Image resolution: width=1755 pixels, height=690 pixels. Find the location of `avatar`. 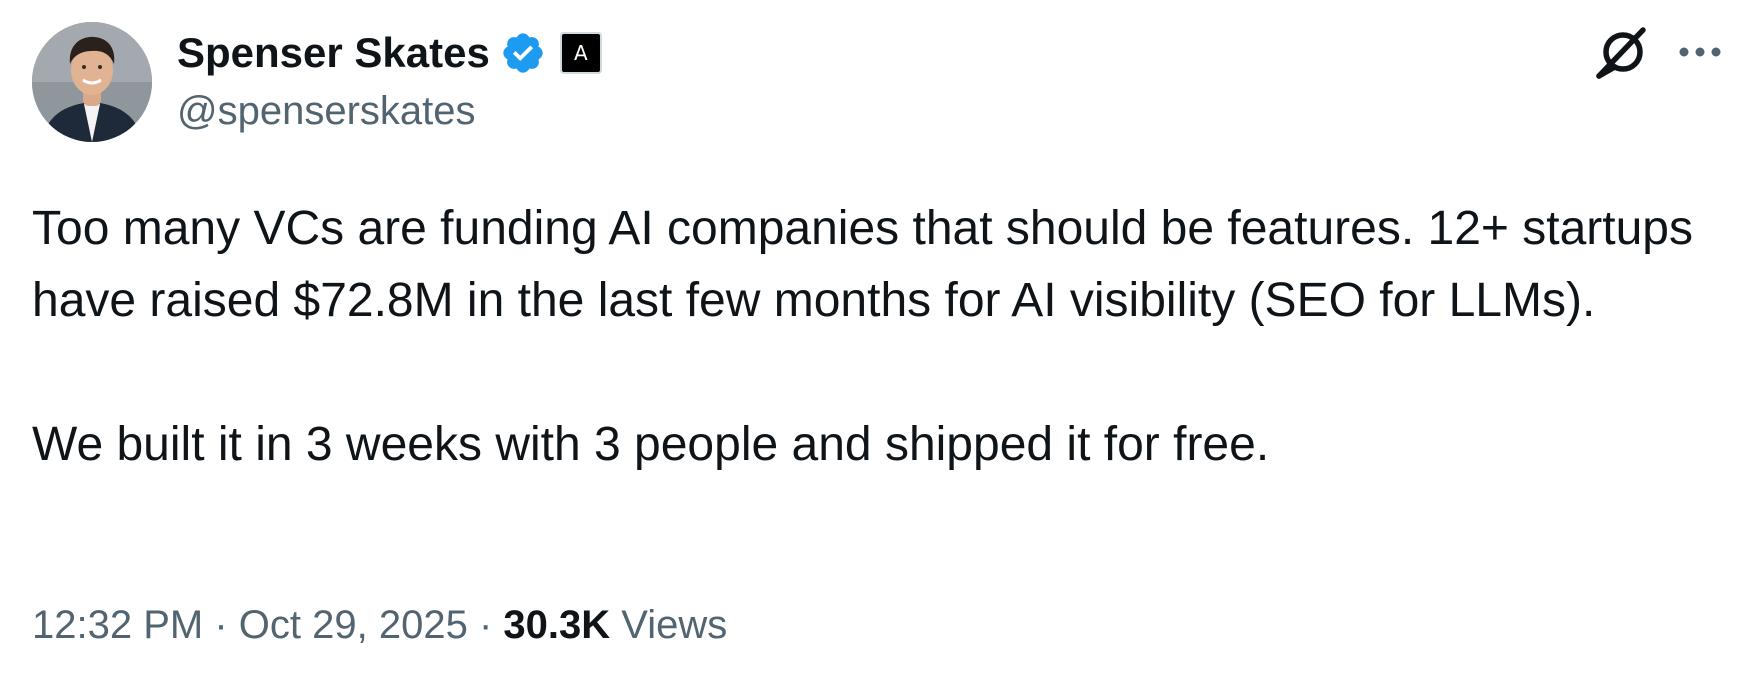

avatar is located at coordinates (92, 82).